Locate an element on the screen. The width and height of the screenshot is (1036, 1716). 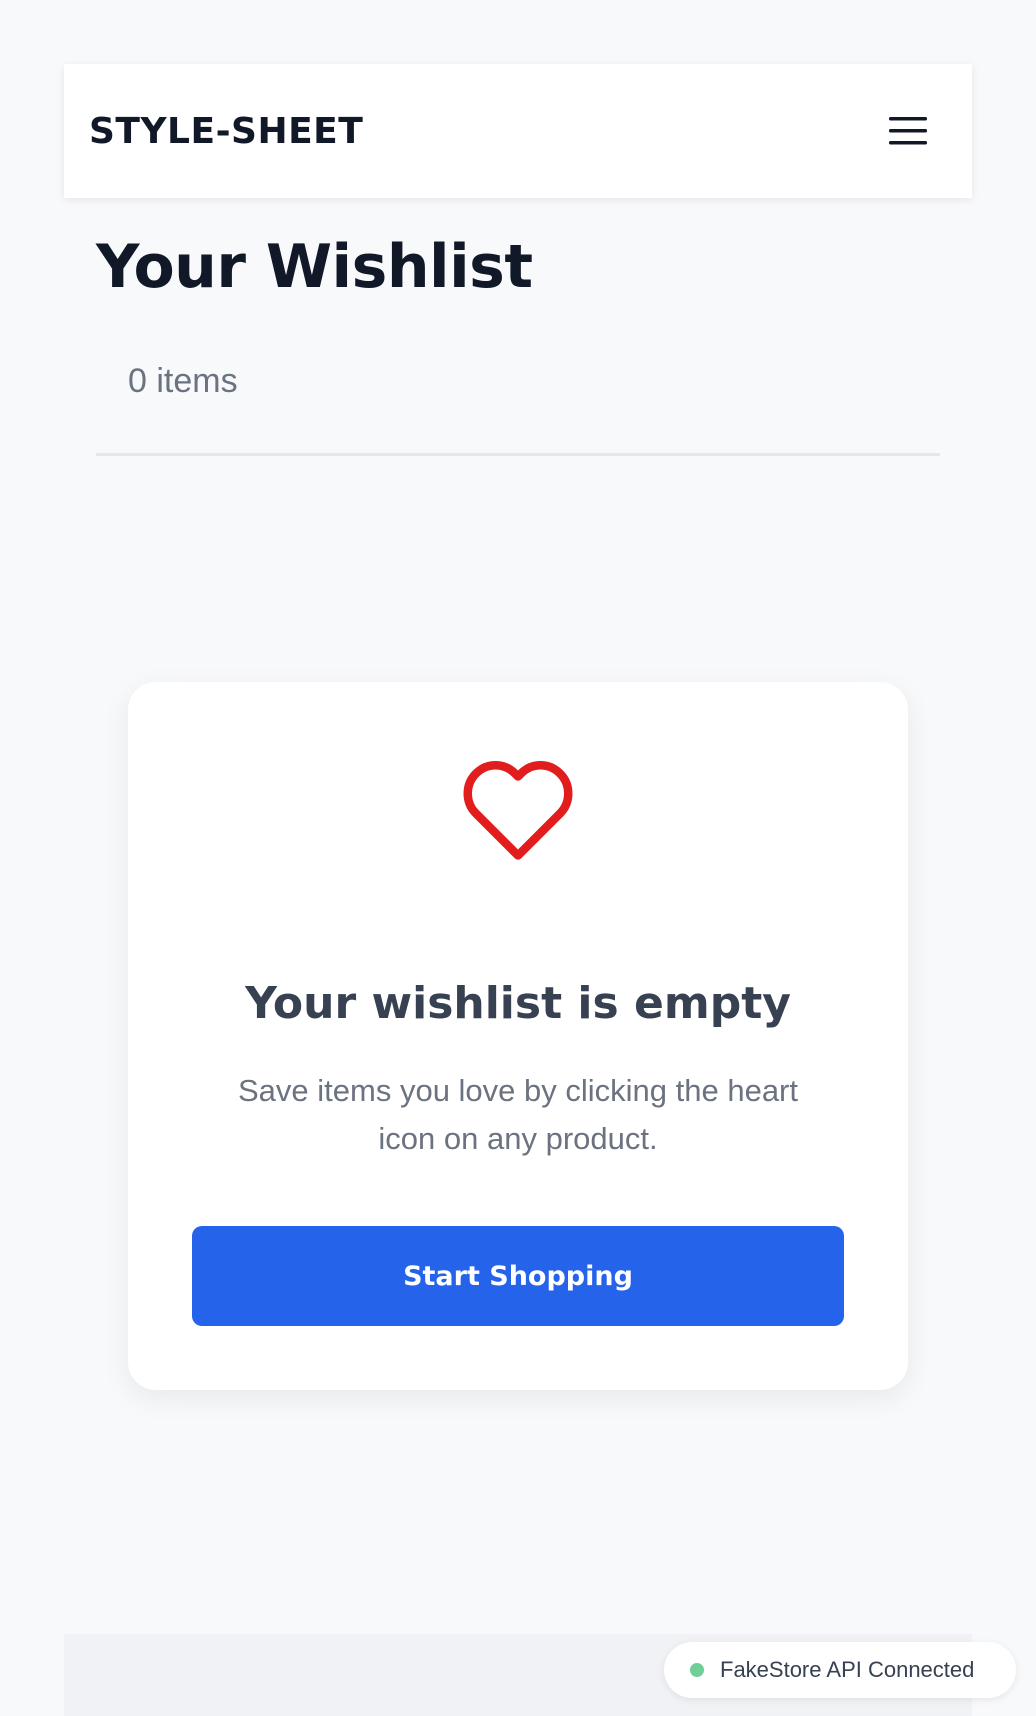
navbar: STYLE-SHEET is located at coordinates (518, 131).